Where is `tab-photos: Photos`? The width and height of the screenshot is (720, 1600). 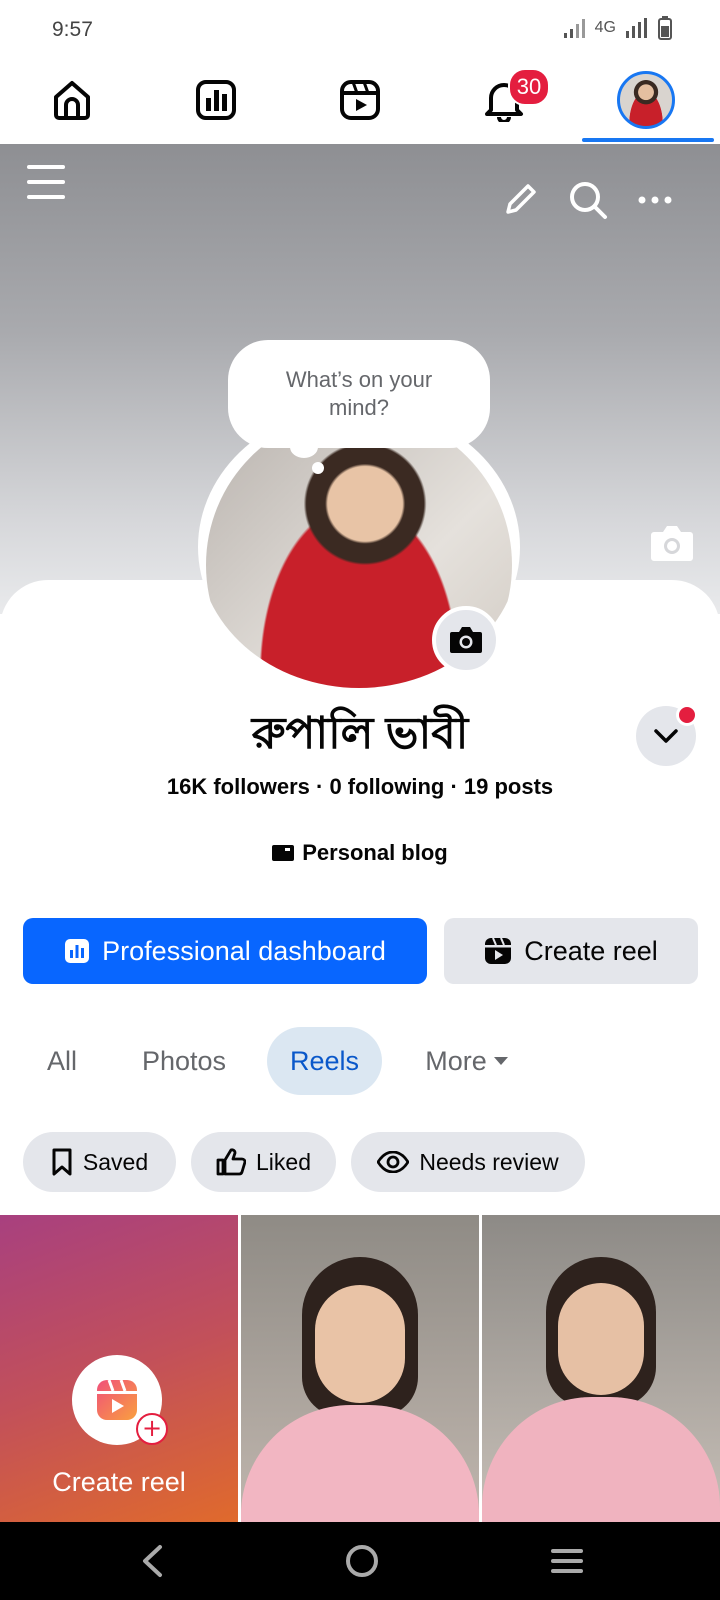
tab-photos: Photos is located at coordinates (184, 1061).